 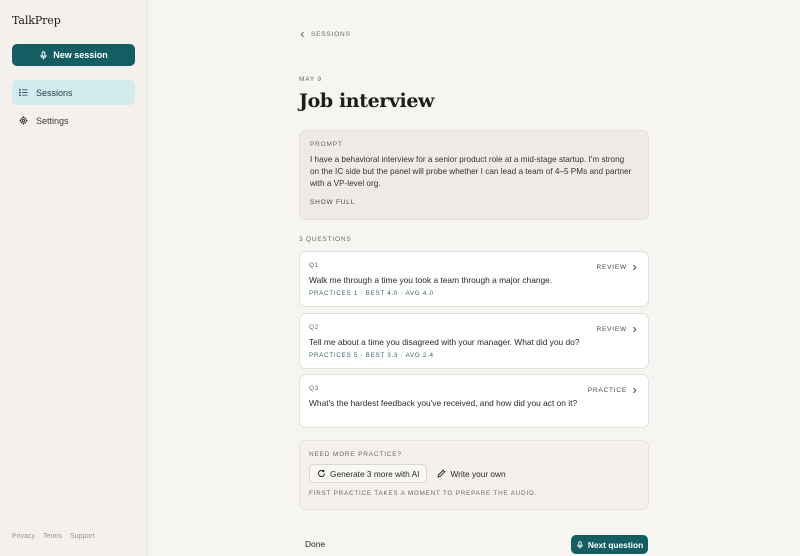 I want to click on show-full-button: SHOW FULL, so click(x=474, y=202).